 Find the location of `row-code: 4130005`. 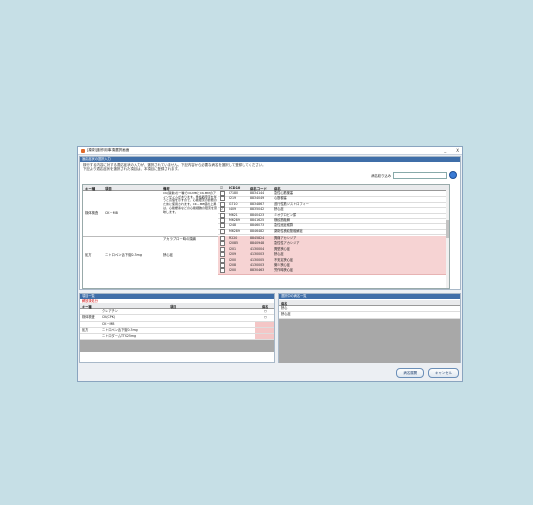

row-code: 4130005 is located at coordinates (257, 259).